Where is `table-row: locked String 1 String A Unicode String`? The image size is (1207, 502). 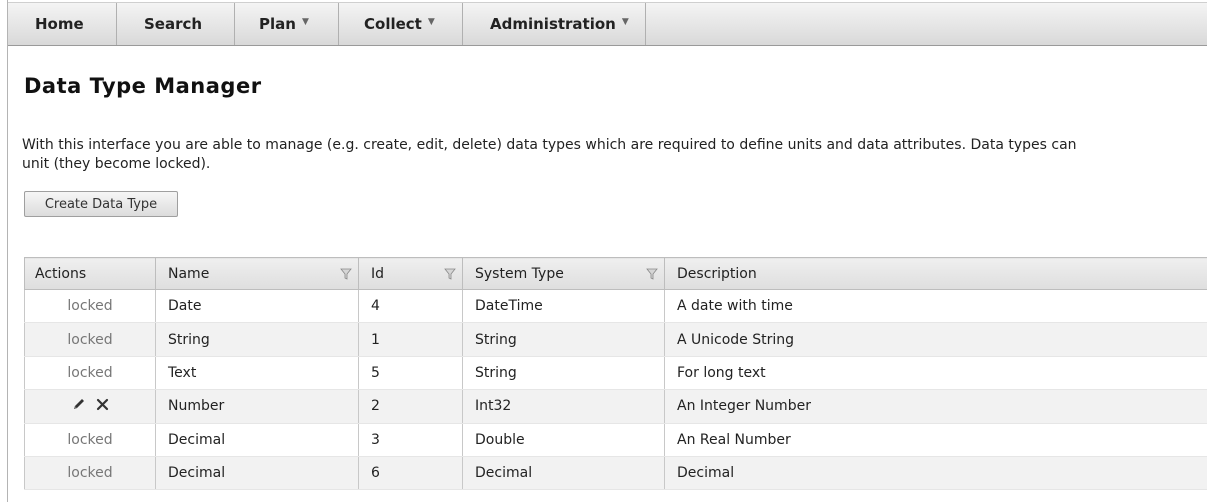 table-row: locked String 1 String A Unicode String is located at coordinates (615, 339).